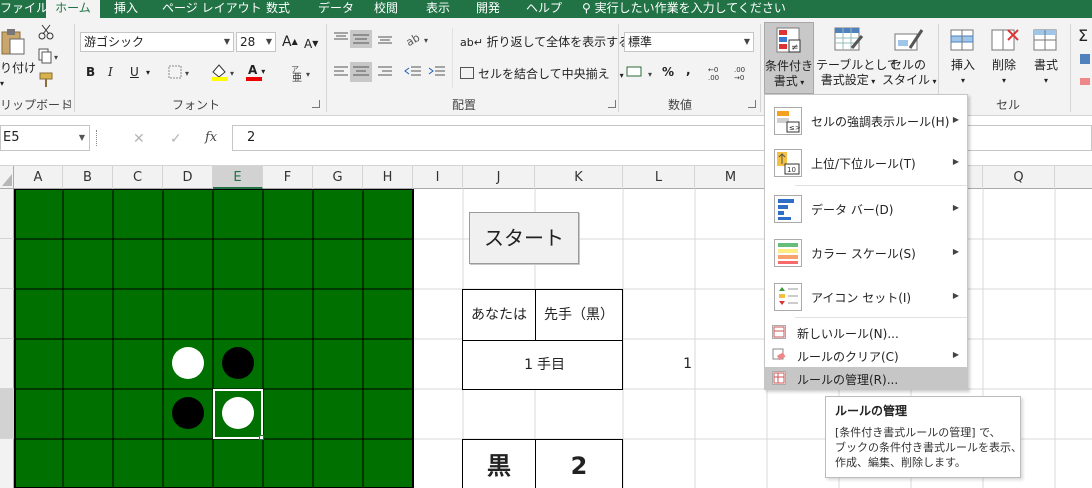 This screenshot has width=1092, height=488. I want to click on menu-icon-sets: アイコン セット(I) ▶, so click(866, 297).